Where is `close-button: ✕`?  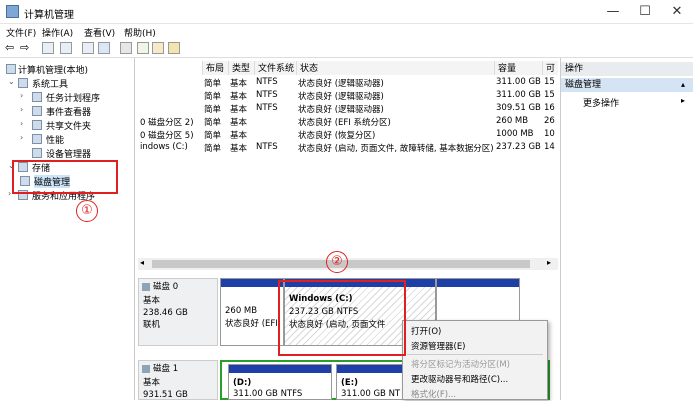
close-button: ✕ is located at coordinates (677, 12).